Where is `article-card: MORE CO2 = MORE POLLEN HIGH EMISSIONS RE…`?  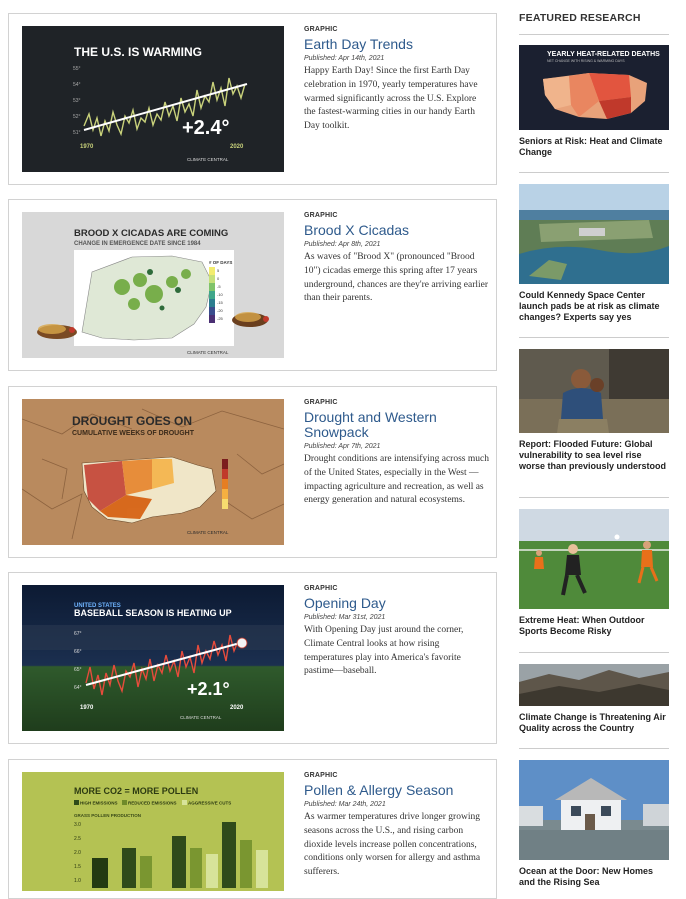 article-card: MORE CO2 = MORE POLLEN HIGH EMISSIONS RE… is located at coordinates (252, 829).